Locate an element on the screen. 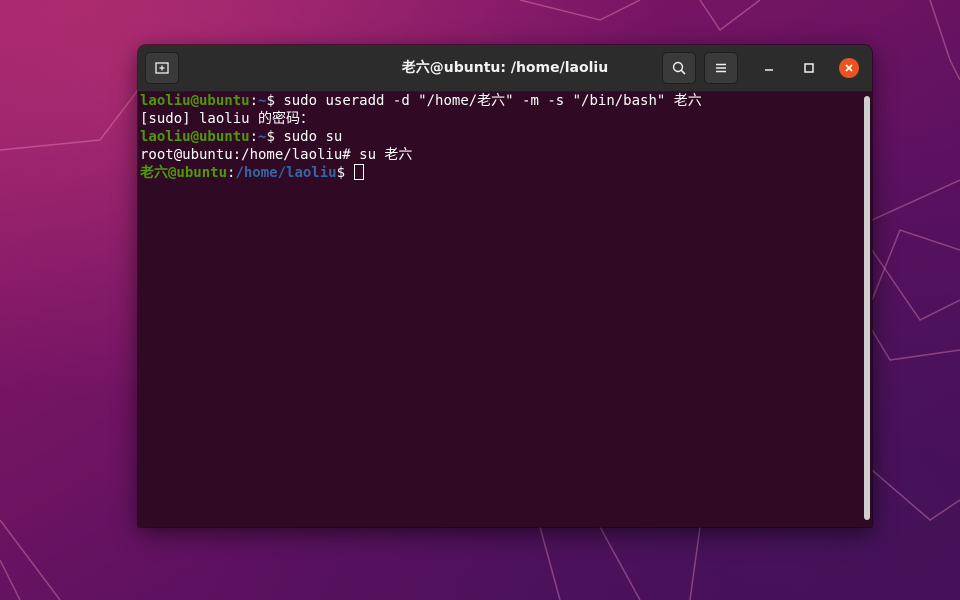 The image size is (960, 600). new-tab-icon is located at coordinates (162, 68).